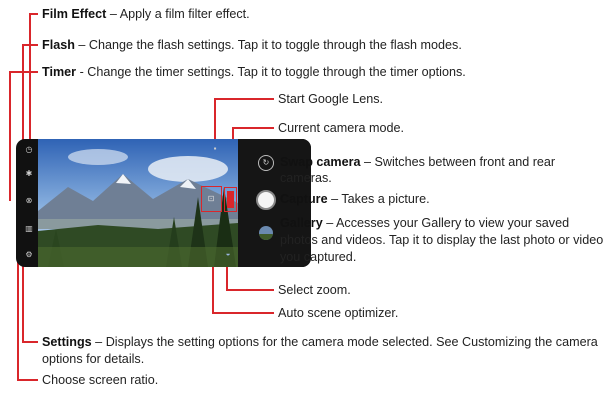 This screenshot has width=614, height=397. I want to click on callout-term: Flash, so click(58, 45).